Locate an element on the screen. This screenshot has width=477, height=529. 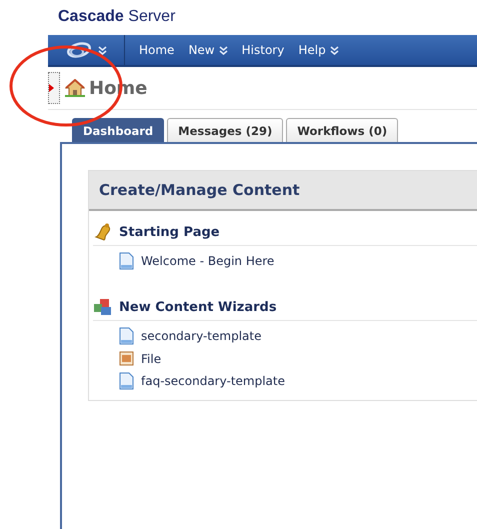
tab: Dashboard is located at coordinates (118, 130).